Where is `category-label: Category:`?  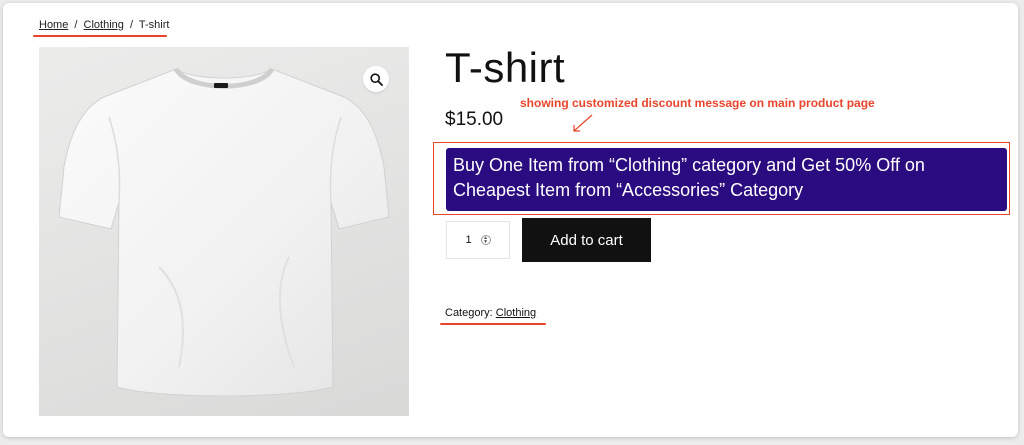 category-label: Category: is located at coordinates (469, 313).